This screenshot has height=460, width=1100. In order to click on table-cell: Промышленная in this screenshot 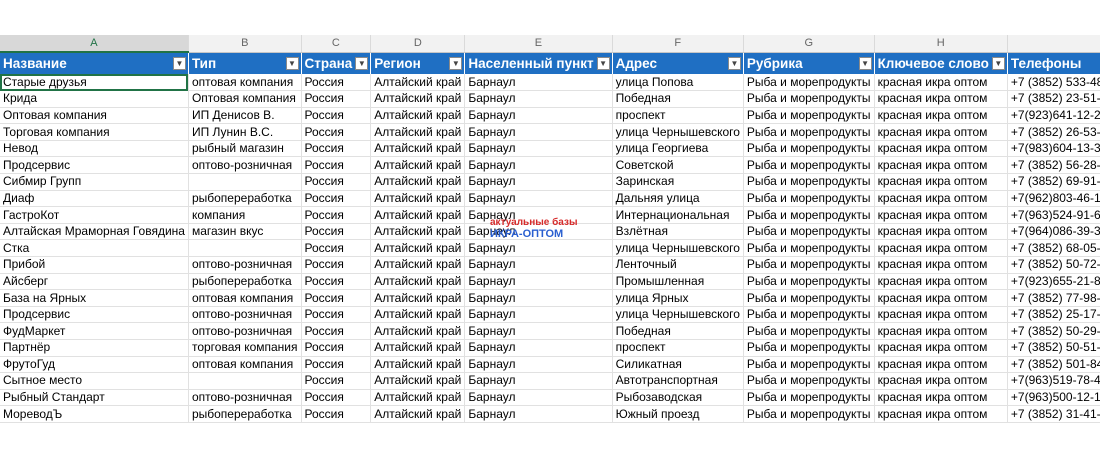, I will do `click(678, 282)`.